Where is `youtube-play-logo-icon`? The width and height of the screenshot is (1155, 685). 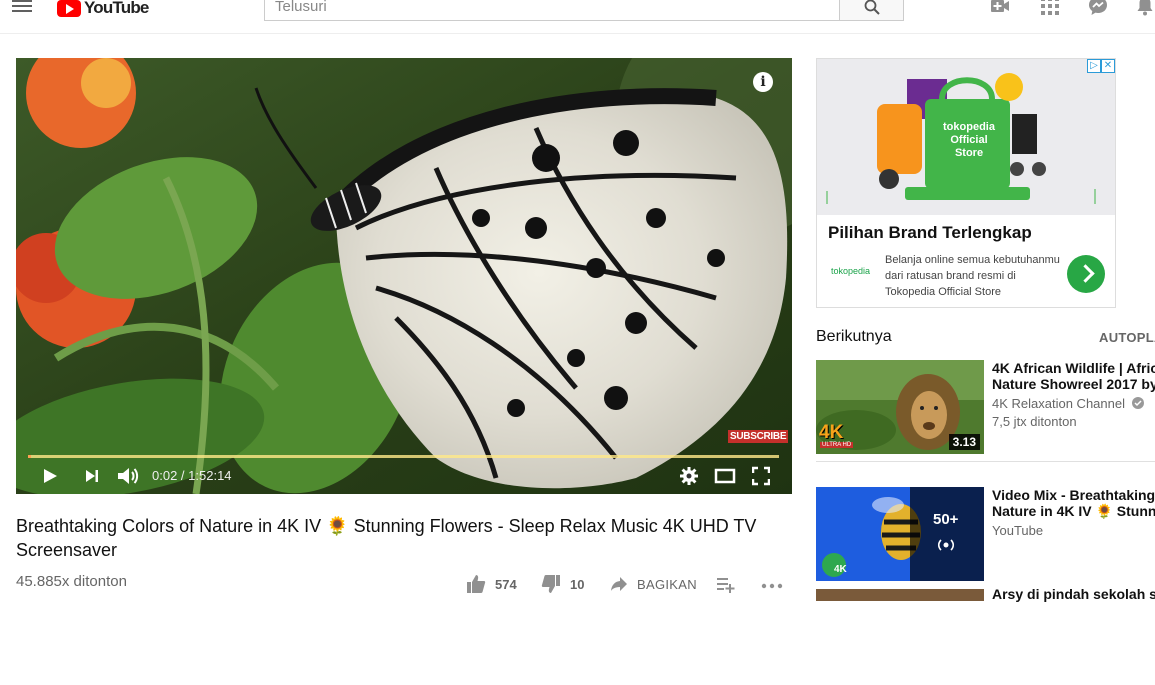
youtube-play-logo-icon is located at coordinates (69, 8).